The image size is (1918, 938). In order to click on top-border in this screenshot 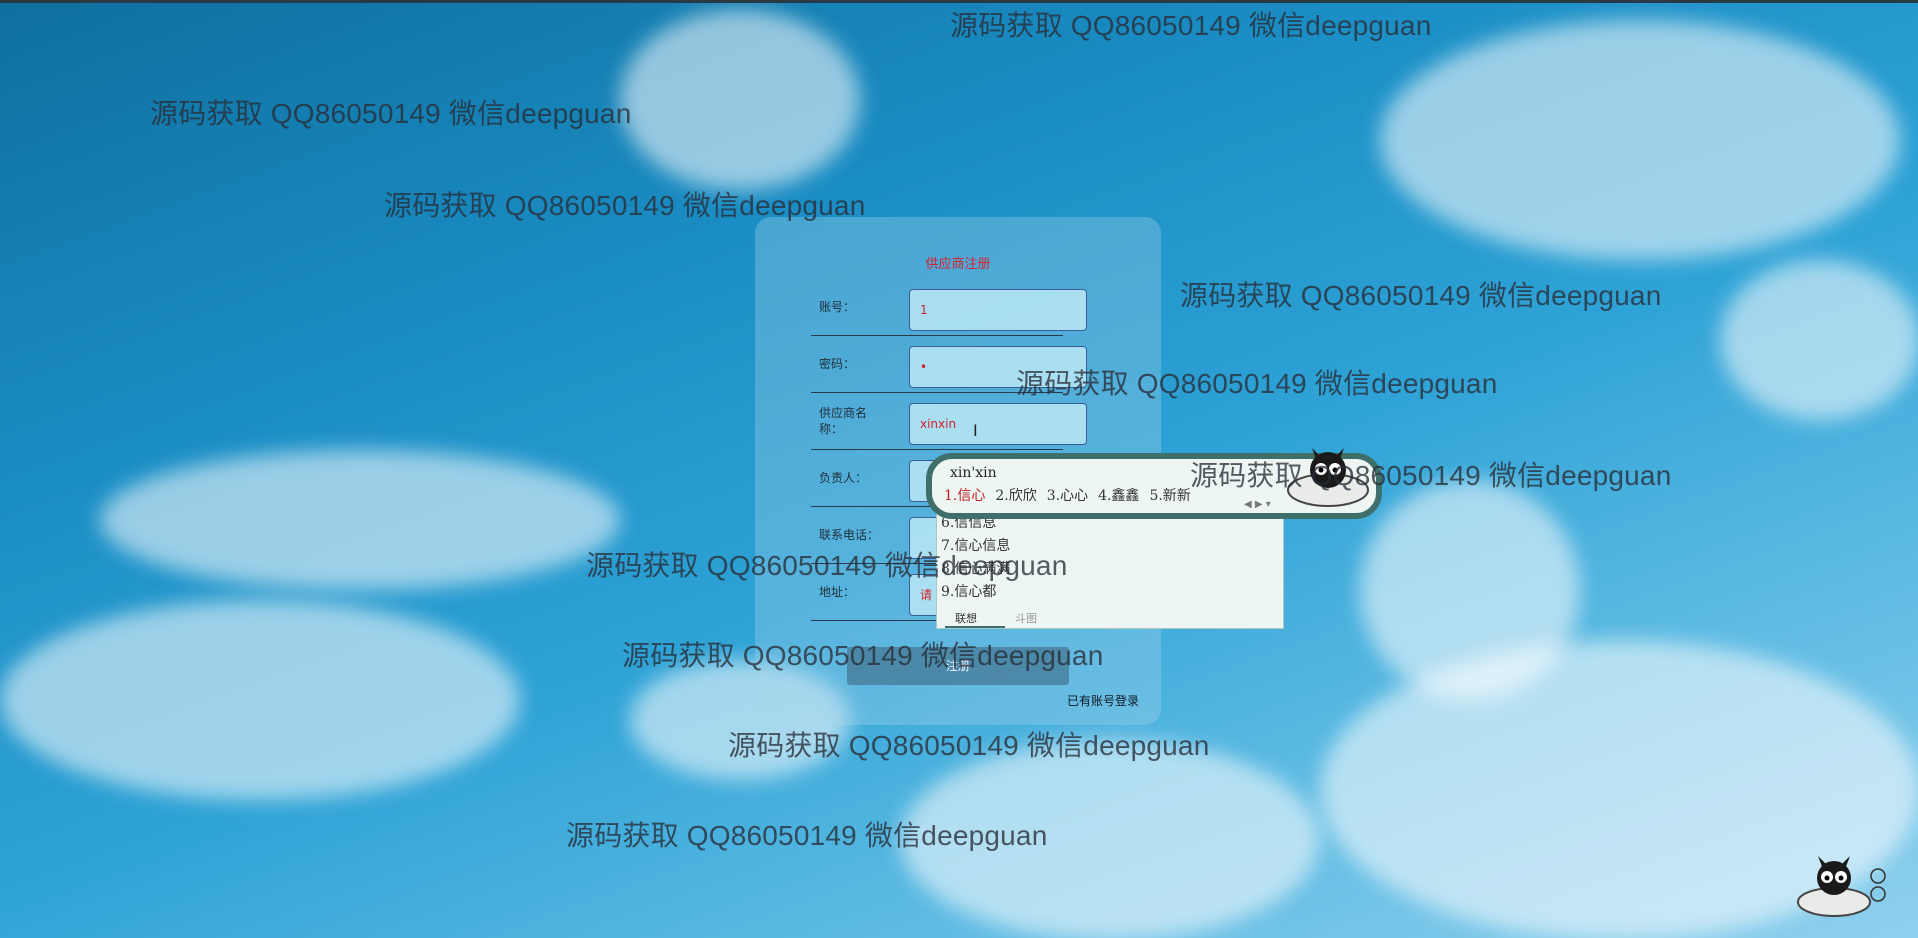, I will do `click(959, 1)`.